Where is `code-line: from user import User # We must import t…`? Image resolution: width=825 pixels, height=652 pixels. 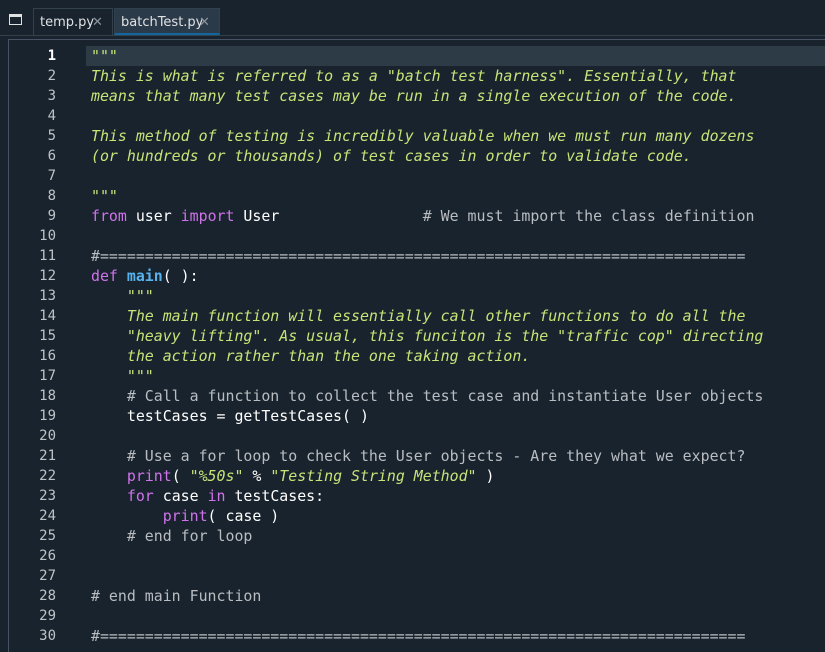 code-line: from user import User # We must import t… is located at coordinates (422, 216).